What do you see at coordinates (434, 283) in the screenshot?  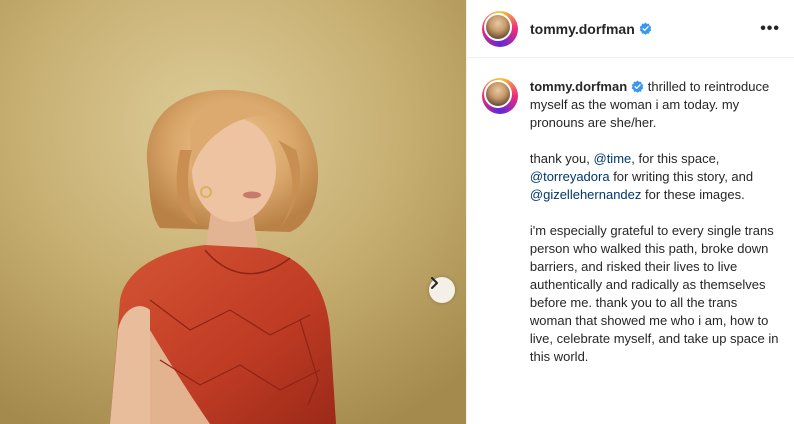 I see `chevron-right-icon` at bounding box center [434, 283].